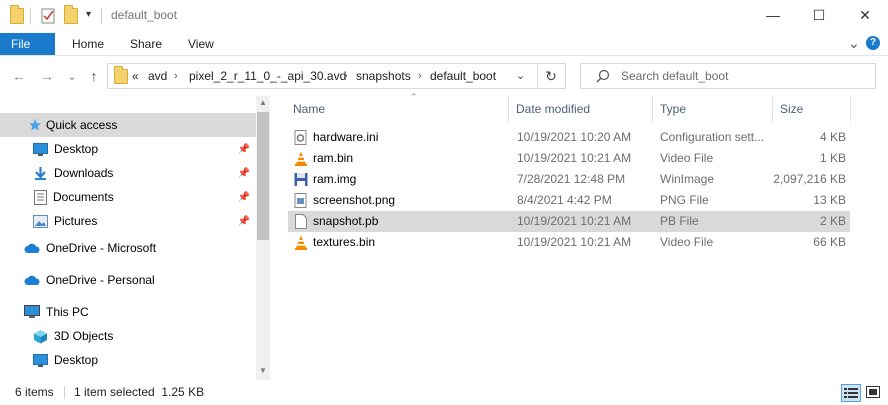 The width and height of the screenshot is (888, 405). I want to click on star-icon, so click(35, 125).